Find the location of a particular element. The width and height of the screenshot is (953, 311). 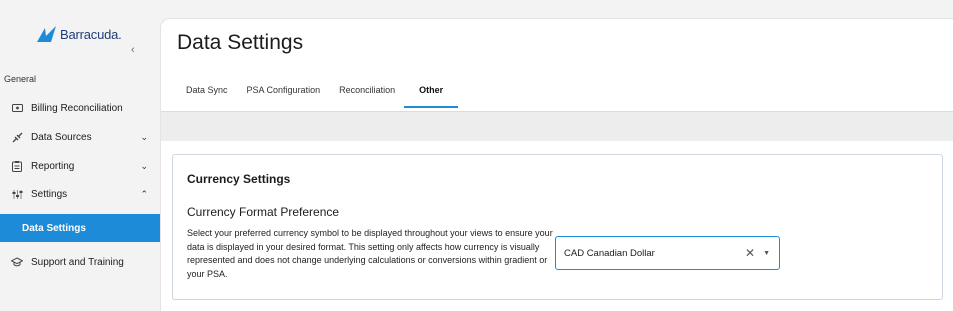

sidebar-item-label: Settings is located at coordinates (49, 194).